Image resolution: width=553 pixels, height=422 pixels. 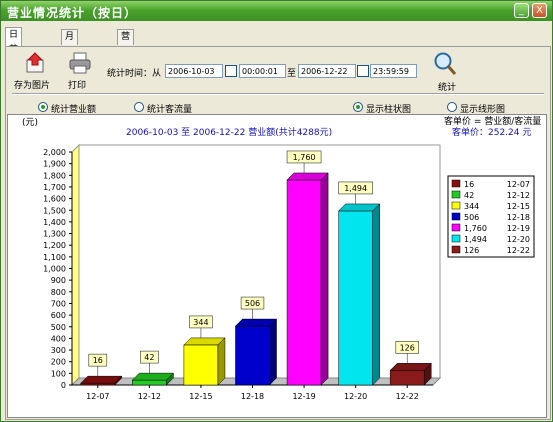 What do you see at coordinates (518, 239) in the screenshot?
I see `legend-date: 12-20` at bounding box center [518, 239].